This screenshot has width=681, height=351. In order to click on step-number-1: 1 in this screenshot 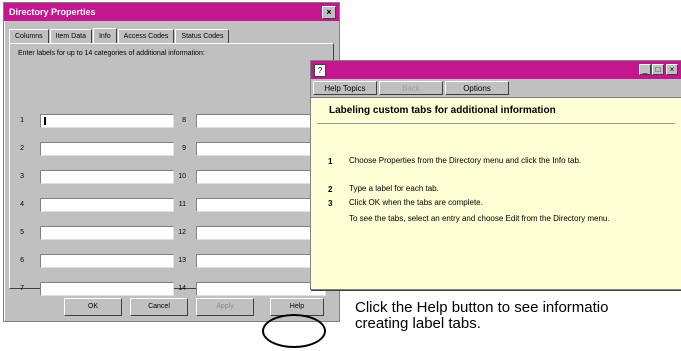, I will do `click(330, 161)`.